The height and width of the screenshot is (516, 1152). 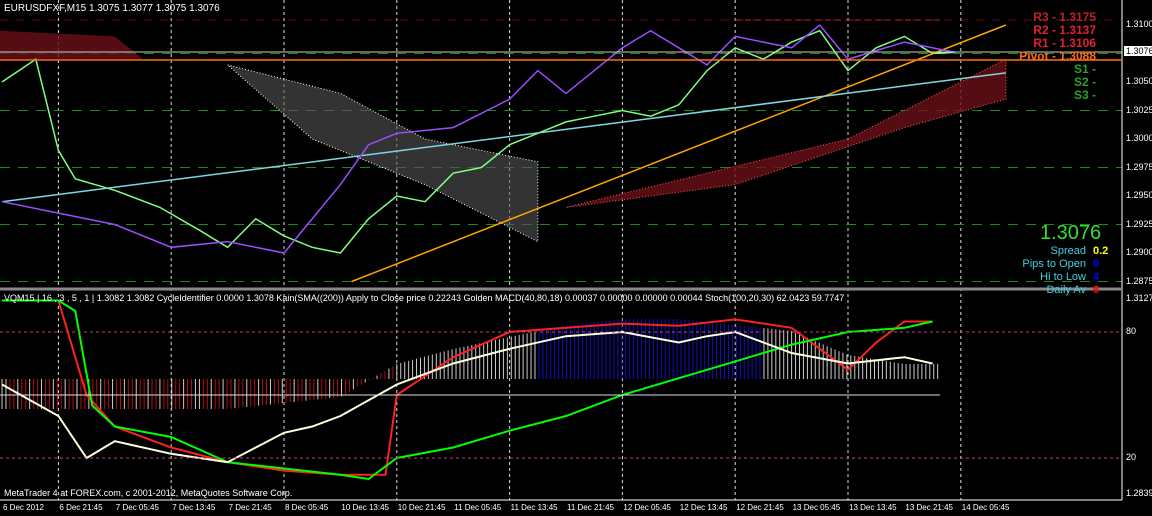 What do you see at coordinates (703, 507) in the screenshot?
I see `time-tick: 12 Dec 13:45` at bounding box center [703, 507].